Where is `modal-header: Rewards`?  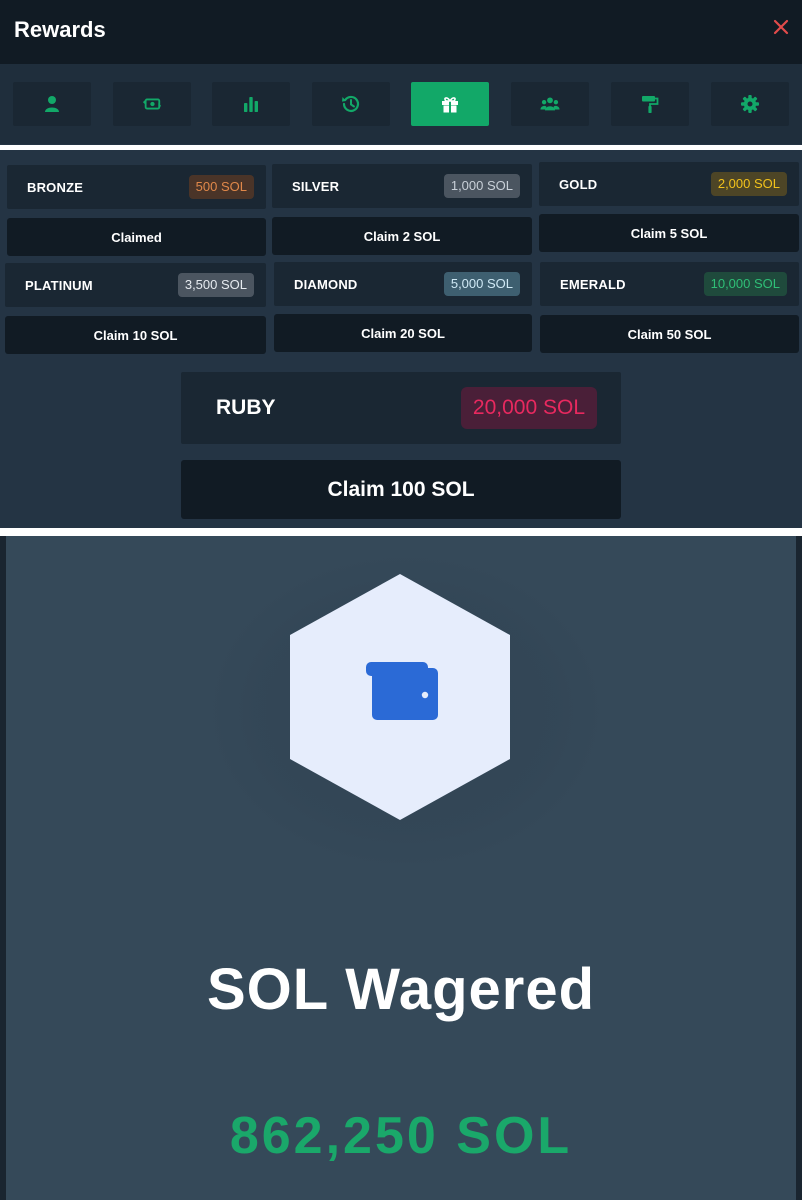
modal-header: Rewards is located at coordinates (401, 32).